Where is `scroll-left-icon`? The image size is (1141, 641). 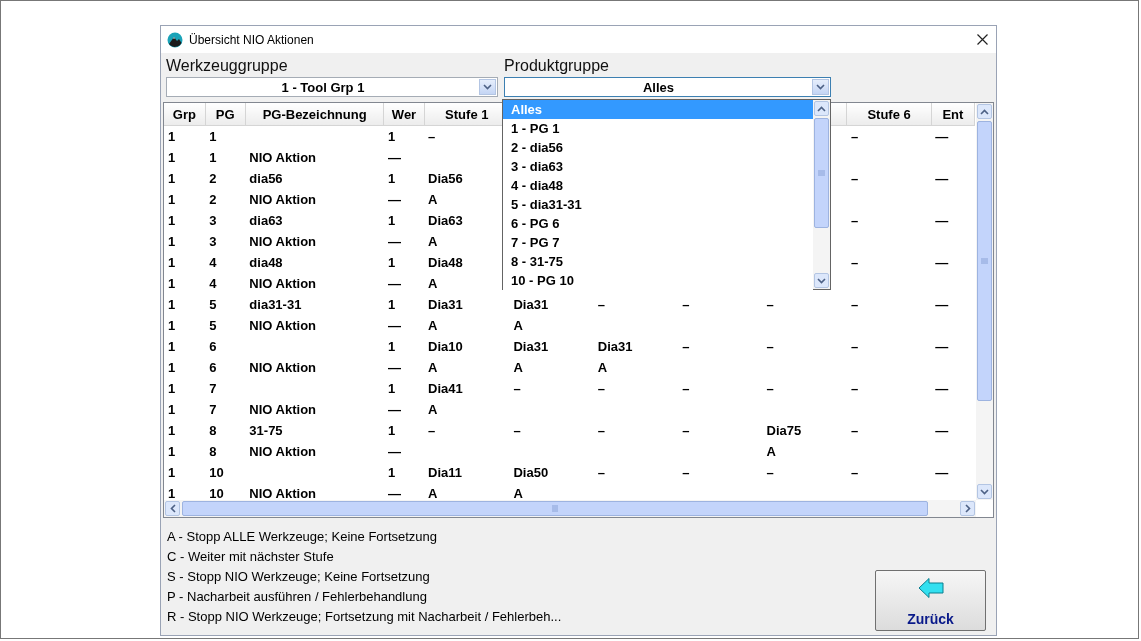
scroll-left-icon is located at coordinates (172, 508).